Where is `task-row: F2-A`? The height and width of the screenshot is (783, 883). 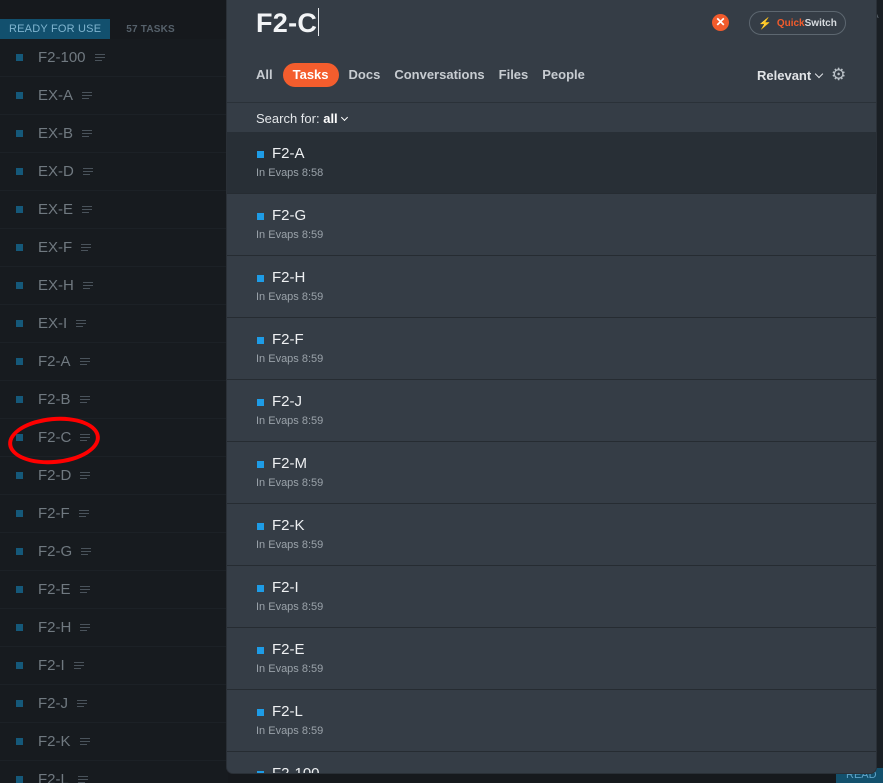
task-row: F2-A is located at coordinates (114, 362).